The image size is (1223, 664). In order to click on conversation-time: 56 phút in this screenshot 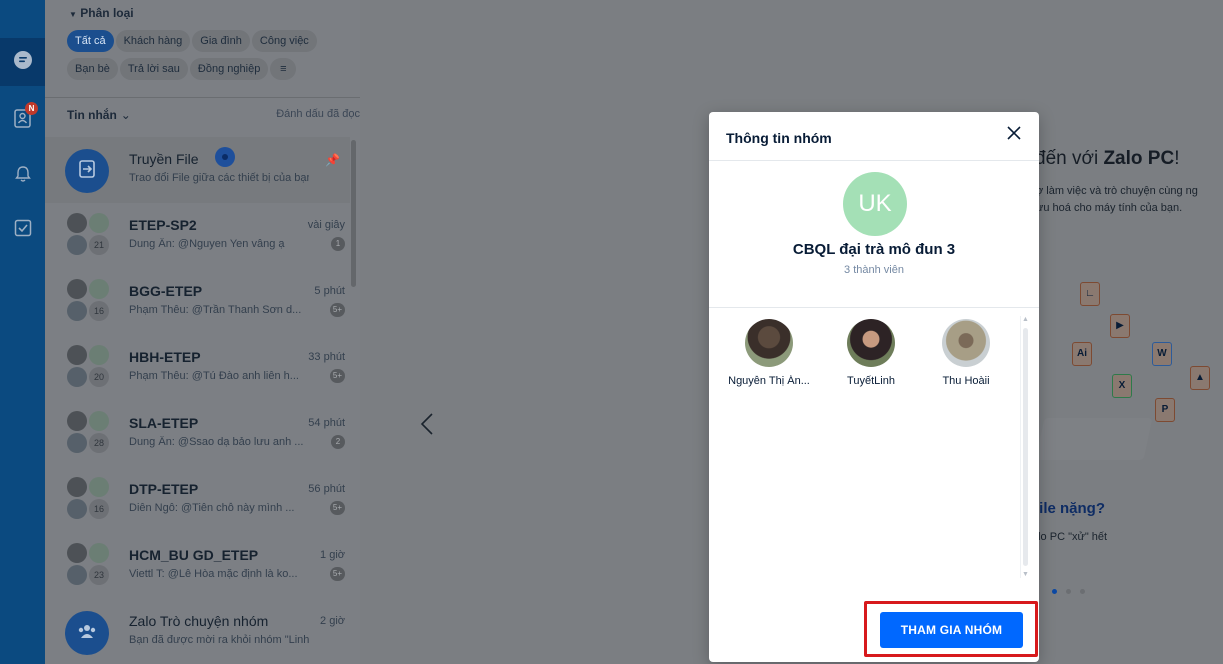, I will do `click(326, 489)`.